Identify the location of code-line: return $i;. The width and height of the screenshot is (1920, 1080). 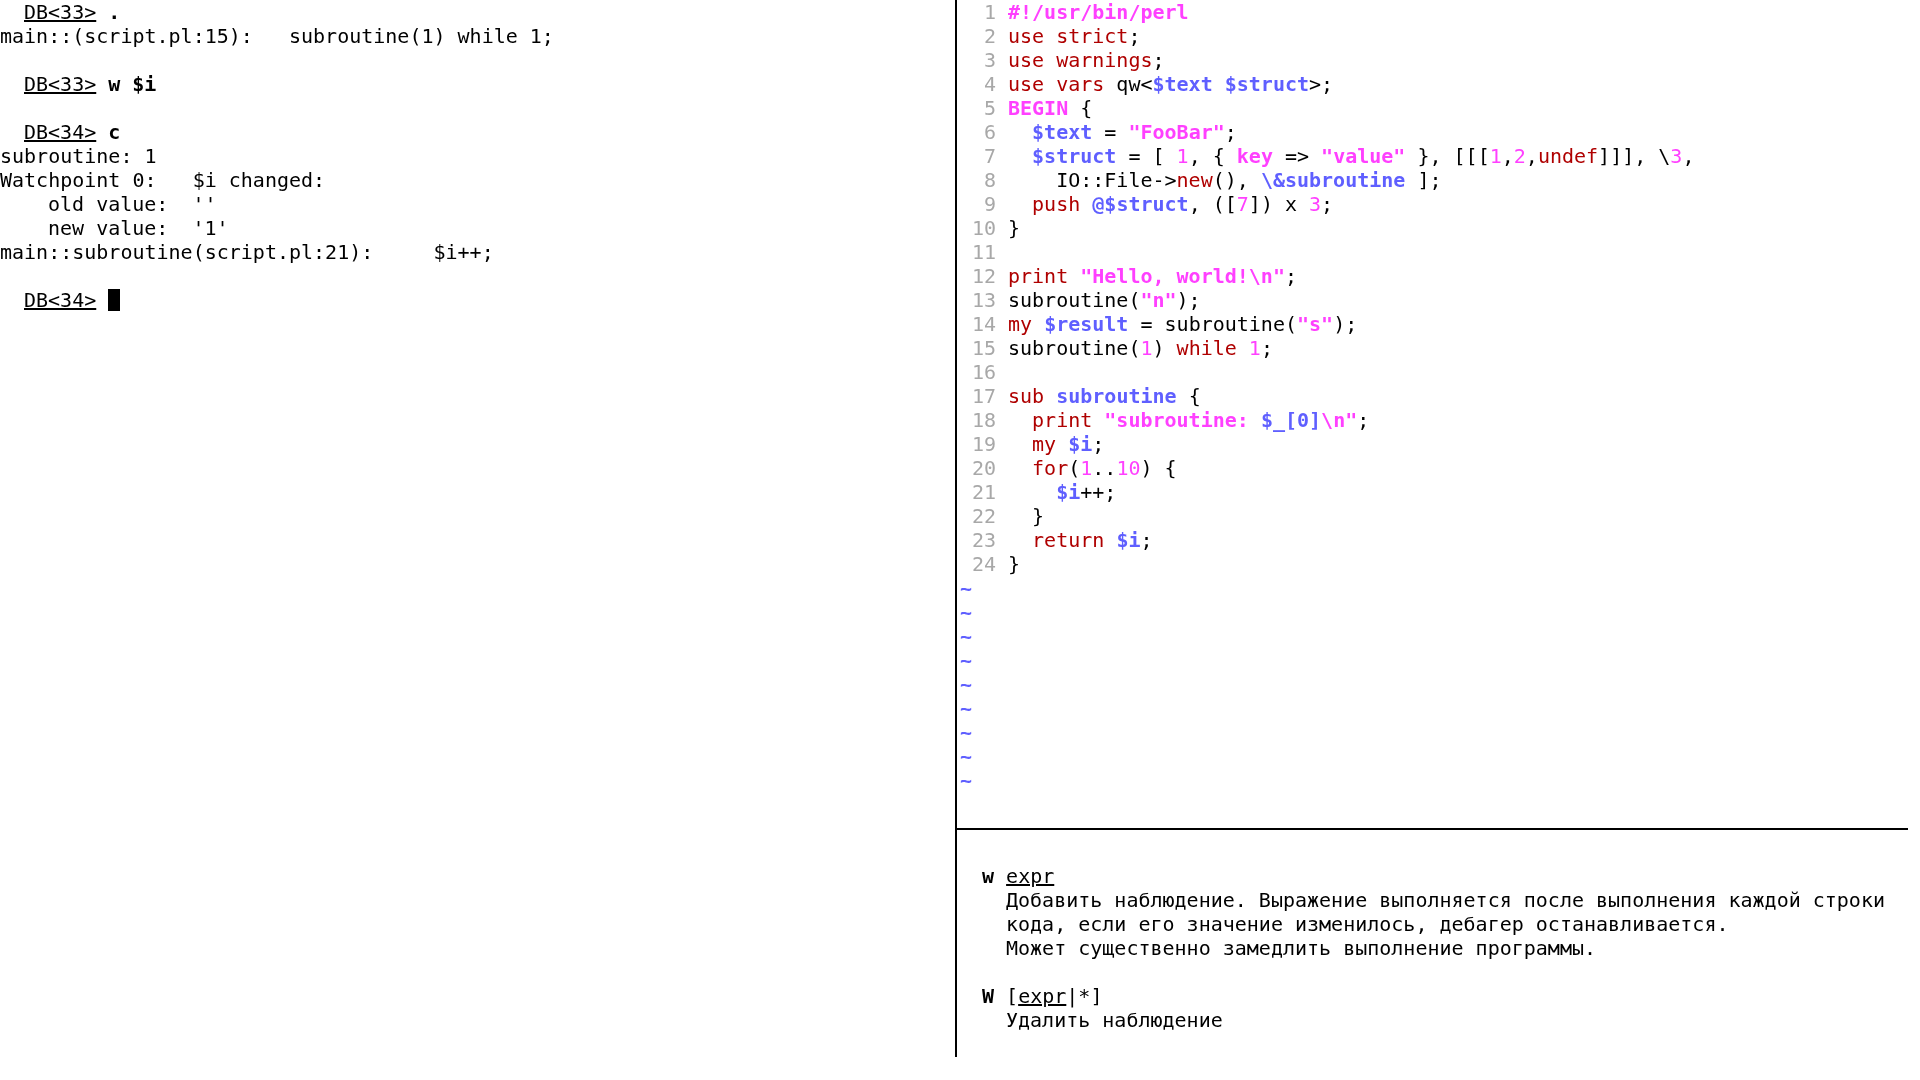
(1092, 540).